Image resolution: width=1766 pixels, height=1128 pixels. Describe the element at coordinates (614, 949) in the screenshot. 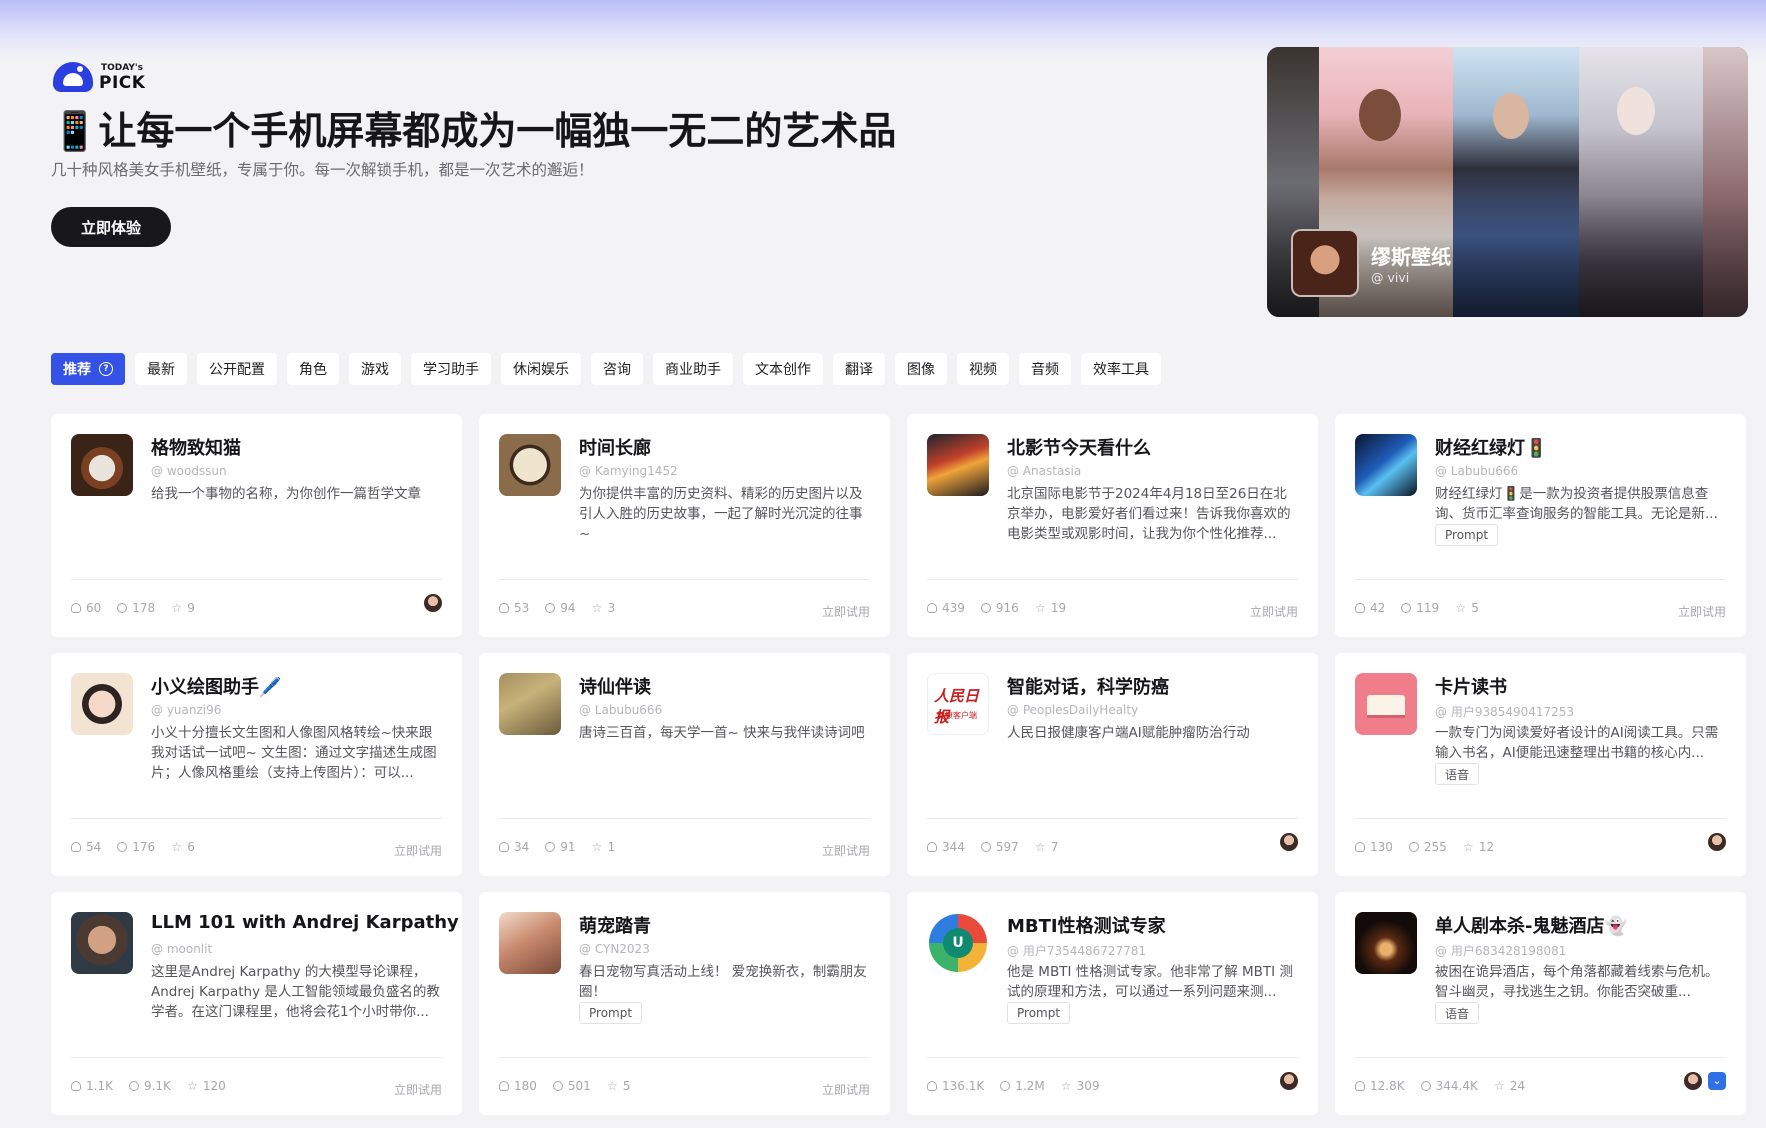

I see `card-author: @ CYN2023` at that location.